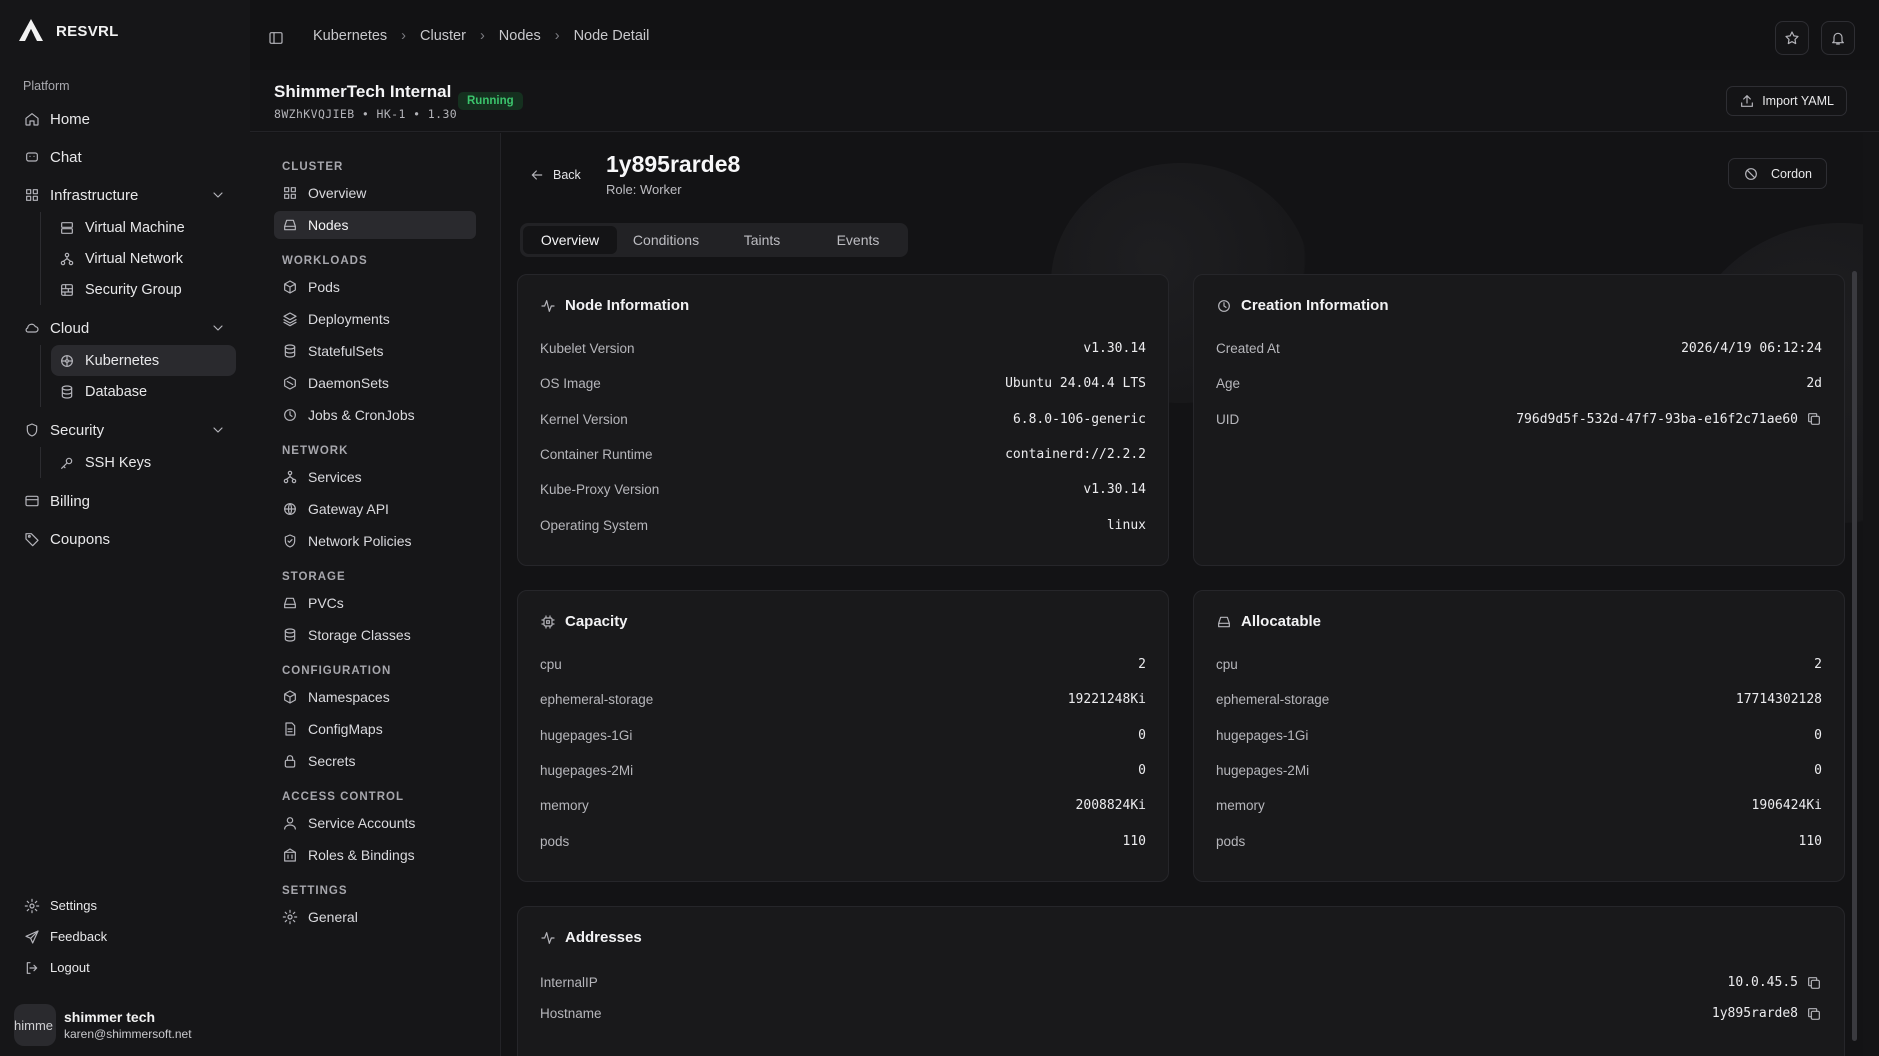 The width and height of the screenshot is (1879, 1056). What do you see at coordinates (125, 119) in the screenshot?
I see `nav-home: Home` at bounding box center [125, 119].